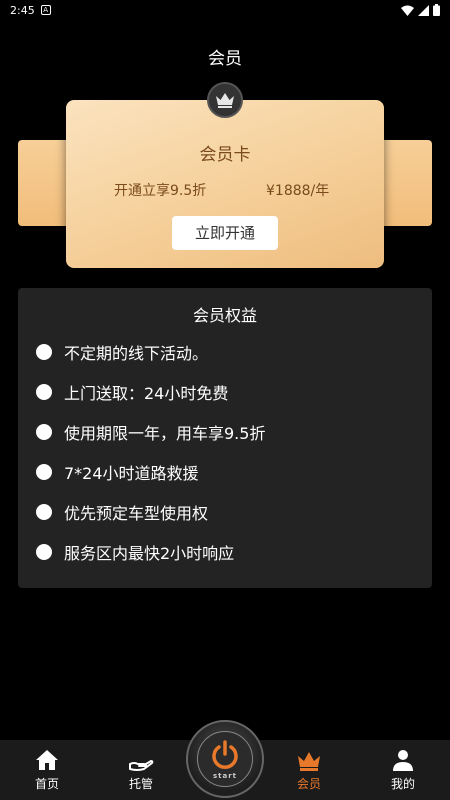 The width and height of the screenshot is (450, 800). I want to click on benefit-text: 使用期限一年，用车享9.5折, so click(165, 433).